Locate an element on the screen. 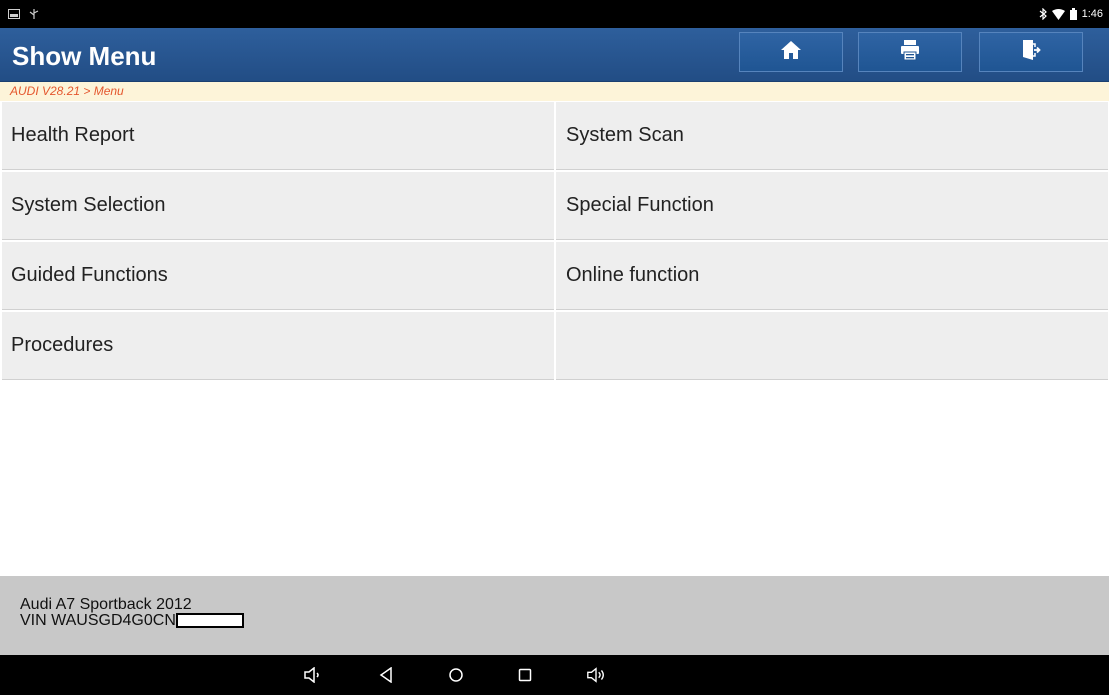  vehicle-info-text: Audi A7 Sportback 2012 VIN WAUSGD4G0CN is located at coordinates (132, 613).